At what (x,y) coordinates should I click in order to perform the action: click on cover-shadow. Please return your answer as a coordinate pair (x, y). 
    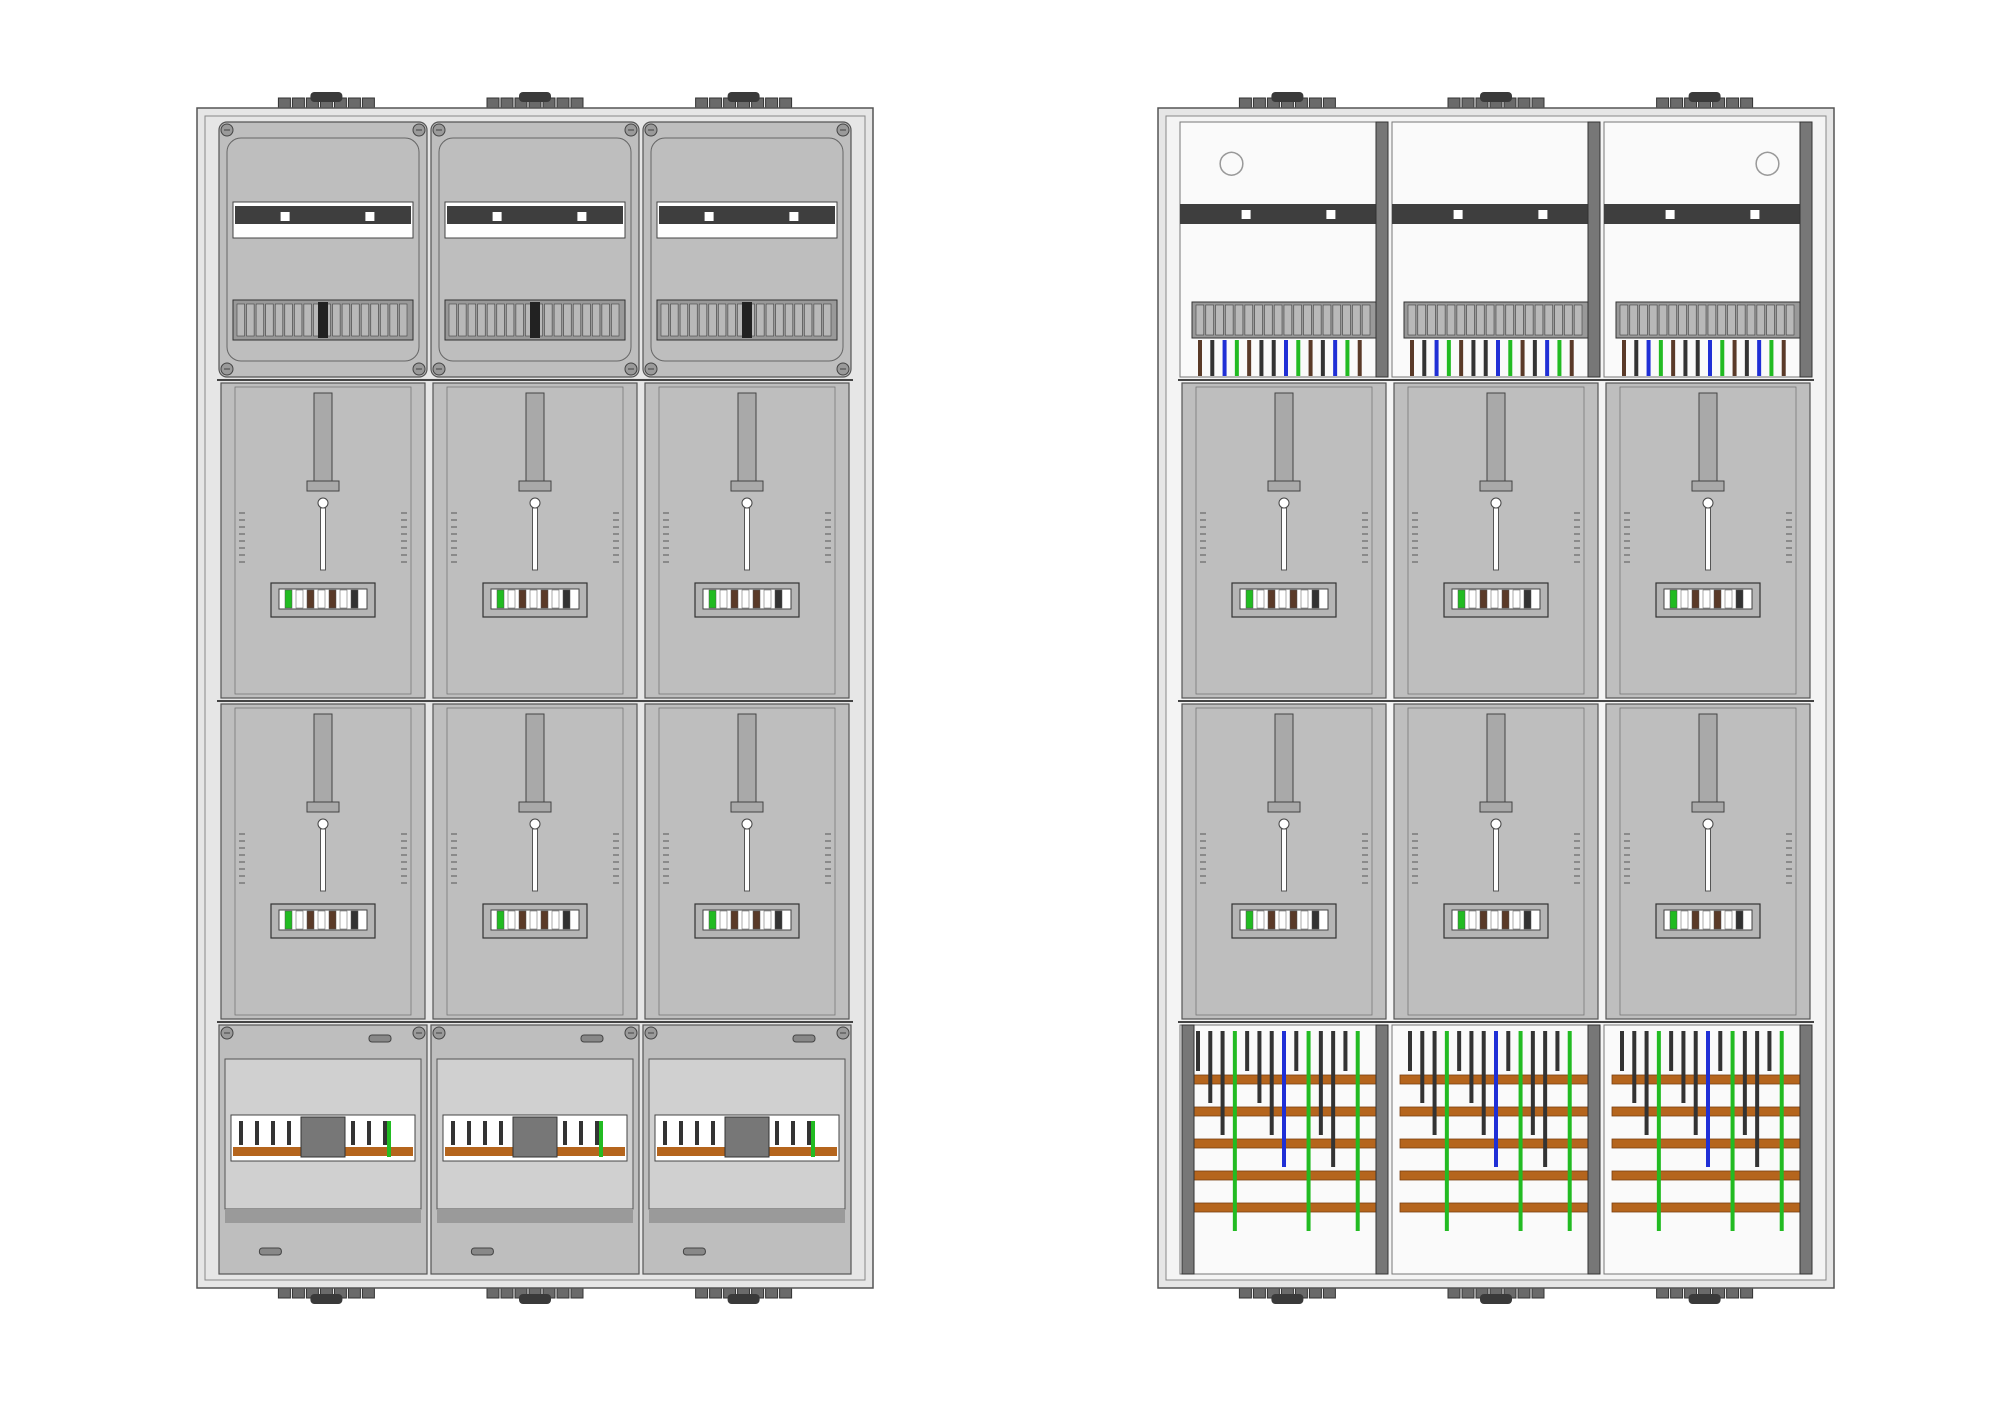
    Looking at the image, I should click on (535, 1216).